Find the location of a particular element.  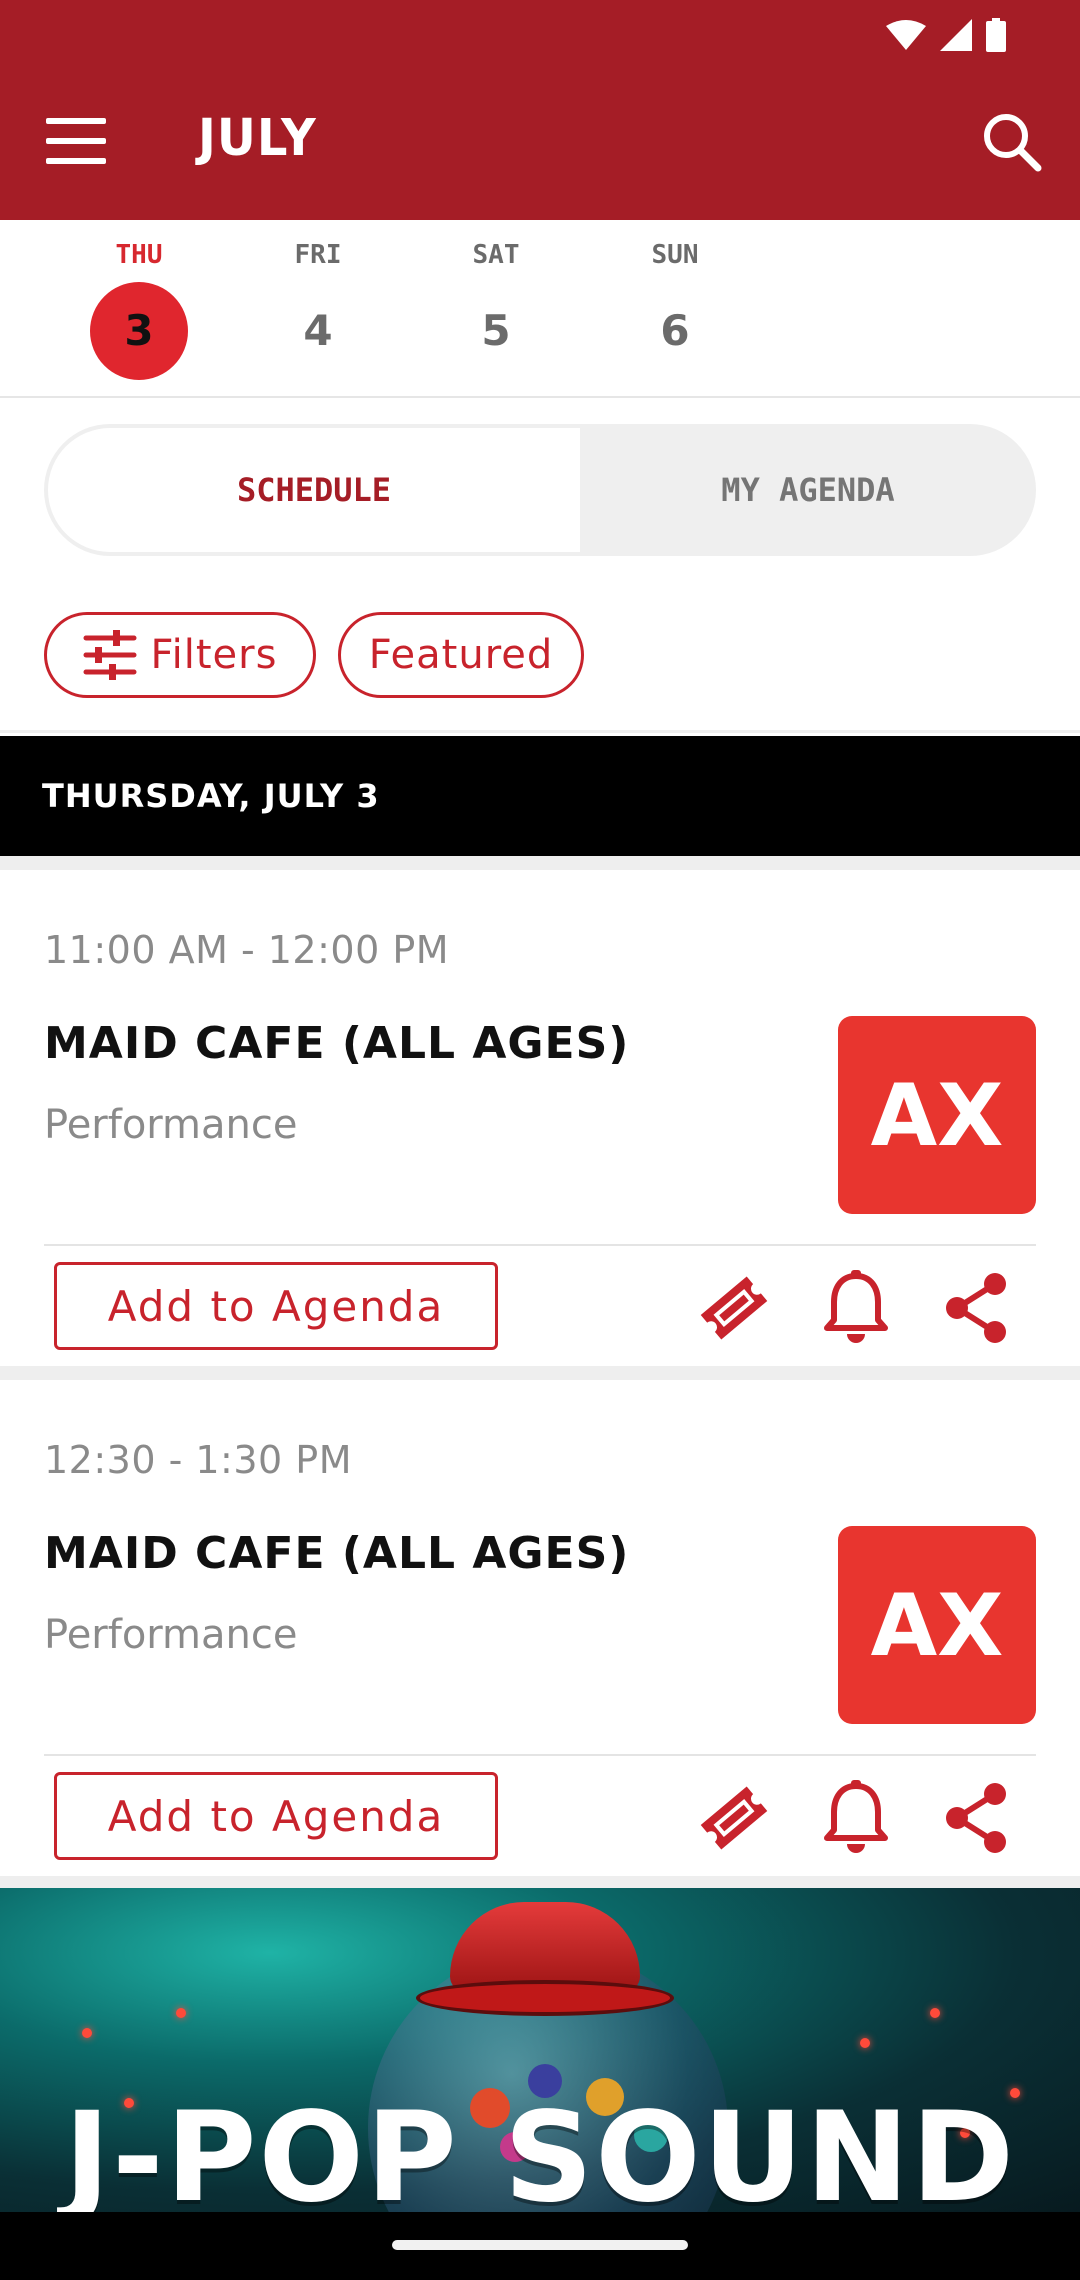

filters-button: Filters is located at coordinates (180, 655).